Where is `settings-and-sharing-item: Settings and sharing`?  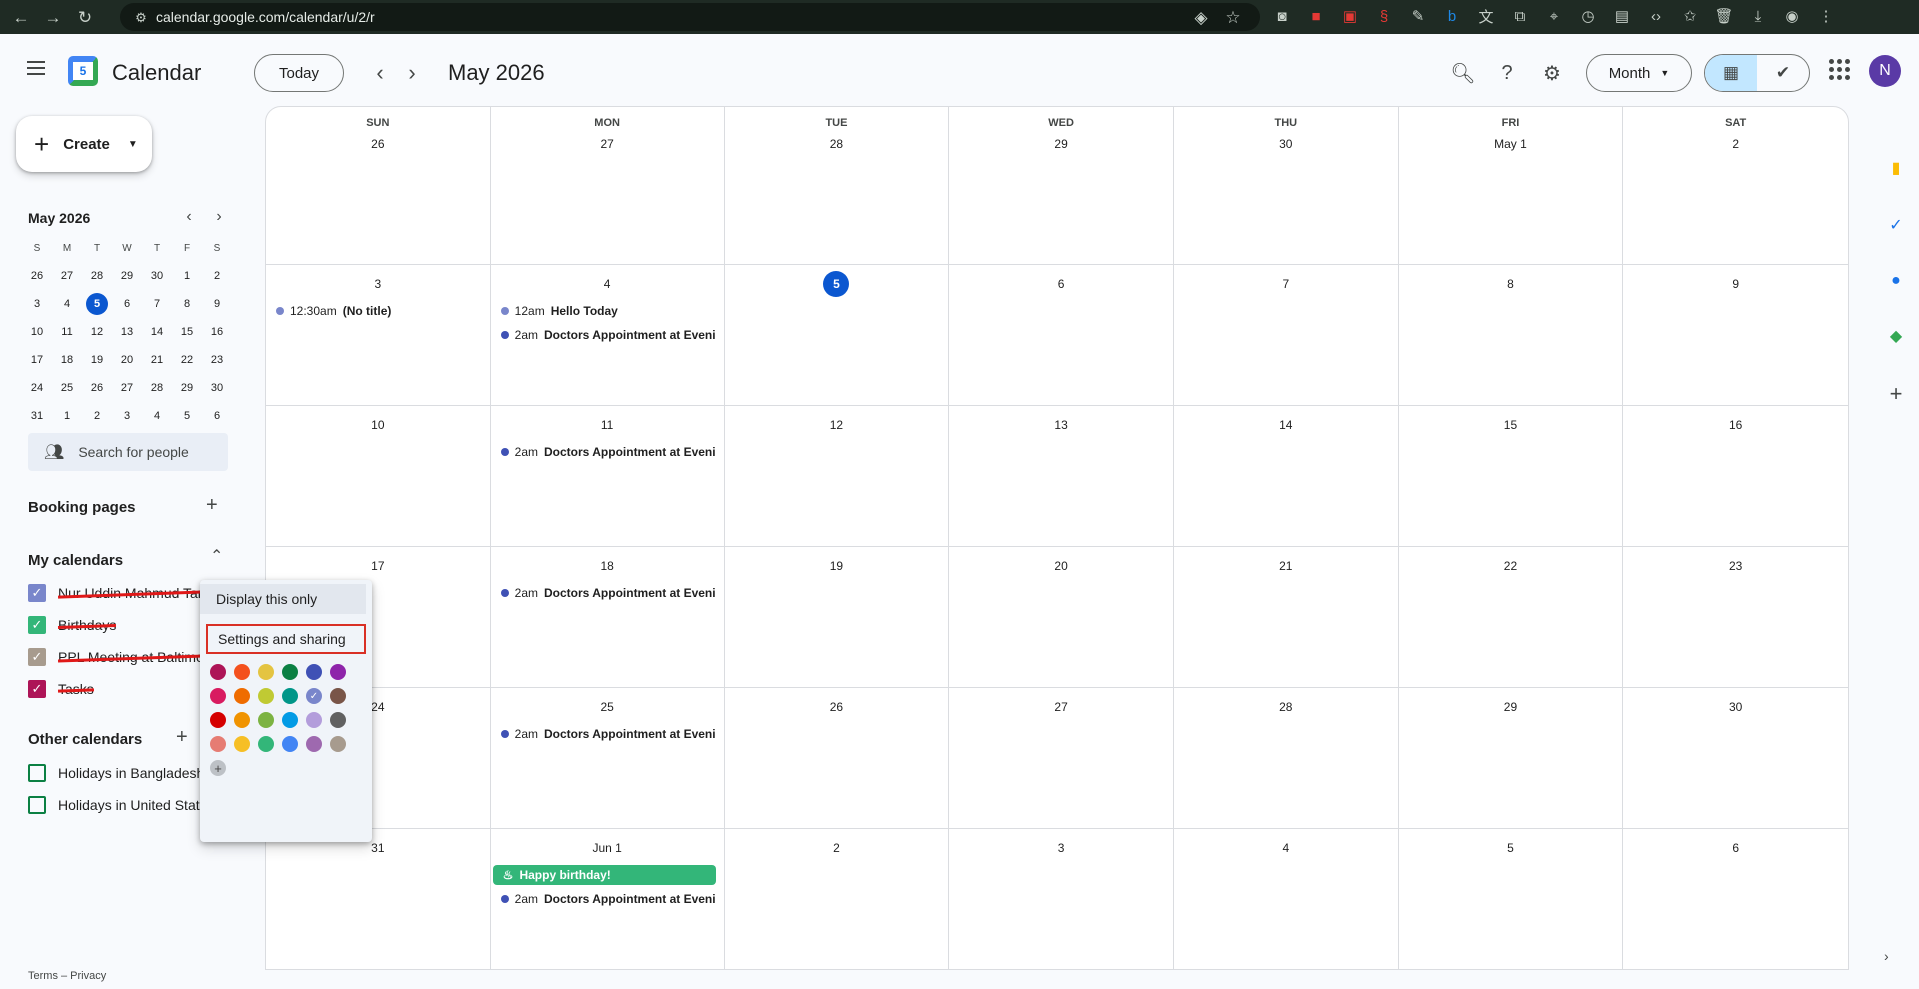 settings-and-sharing-item: Settings and sharing is located at coordinates (286, 639).